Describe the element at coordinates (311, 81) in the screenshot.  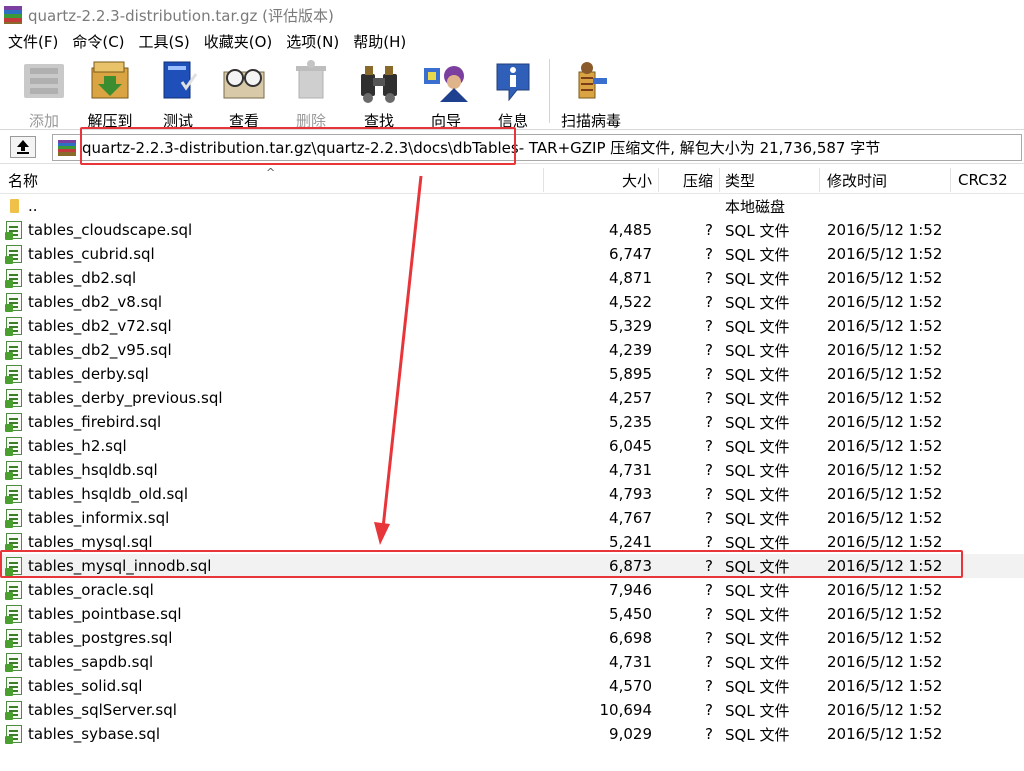
I see `delete-icon` at that location.